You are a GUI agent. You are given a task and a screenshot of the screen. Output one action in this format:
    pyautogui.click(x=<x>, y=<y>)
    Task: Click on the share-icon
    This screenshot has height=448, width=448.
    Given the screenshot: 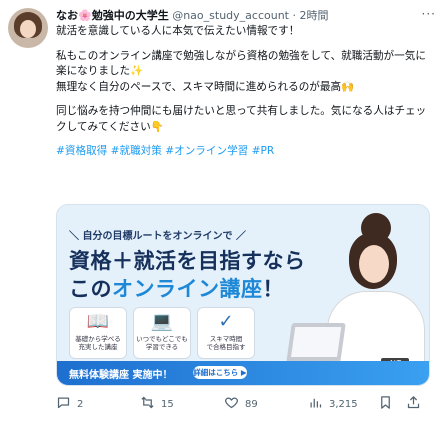 What is the action you would take?
    pyautogui.click(x=413, y=404)
    